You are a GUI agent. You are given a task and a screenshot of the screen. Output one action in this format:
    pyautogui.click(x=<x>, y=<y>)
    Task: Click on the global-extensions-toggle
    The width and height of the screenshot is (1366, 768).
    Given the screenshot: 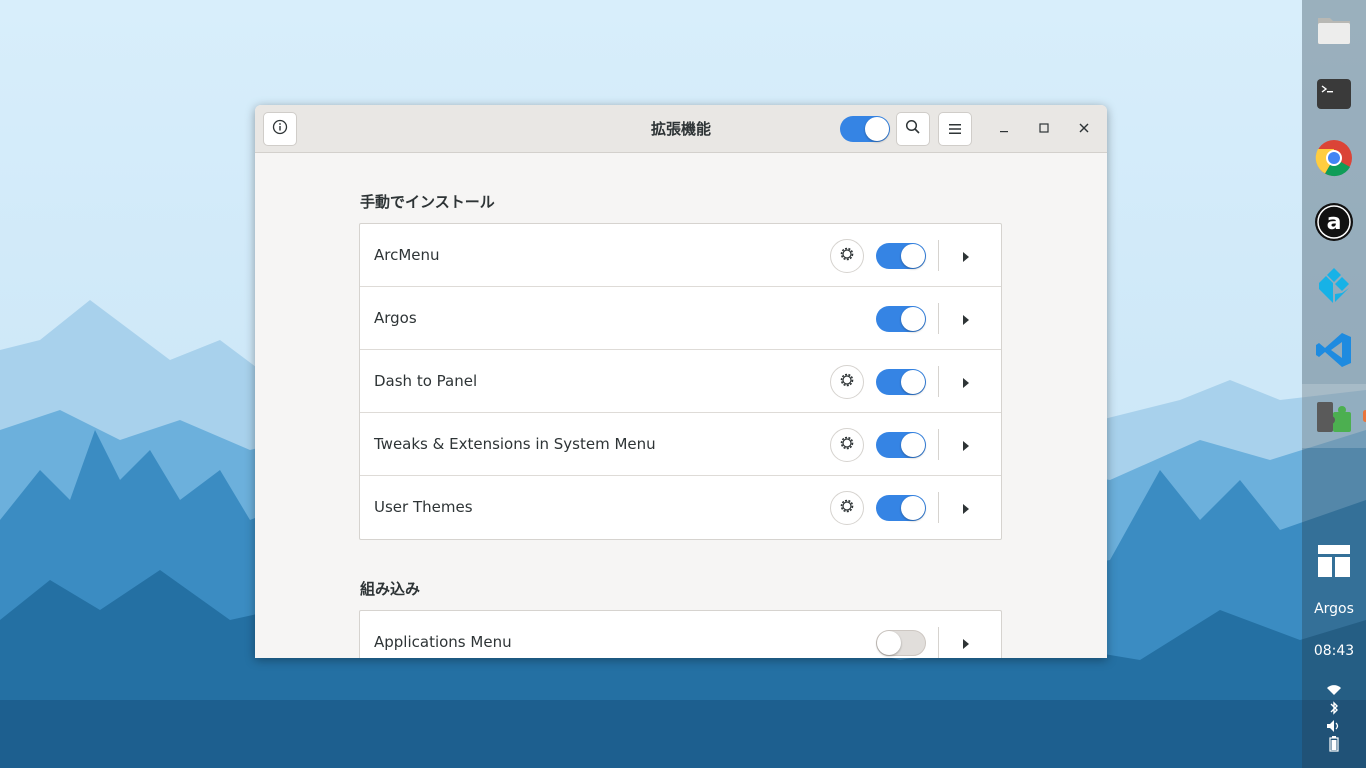 What is the action you would take?
    pyautogui.click(x=865, y=129)
    